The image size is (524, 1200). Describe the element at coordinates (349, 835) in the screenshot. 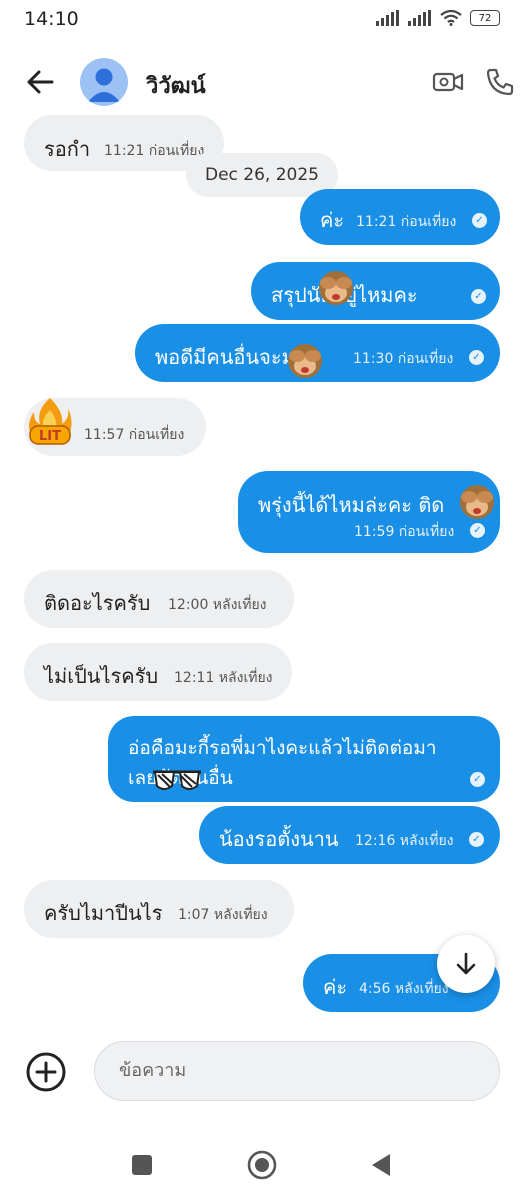

I see `message-bubble: น้องรอตั้งนาน 12:16 หลังเที่ยง ✓` at that location.